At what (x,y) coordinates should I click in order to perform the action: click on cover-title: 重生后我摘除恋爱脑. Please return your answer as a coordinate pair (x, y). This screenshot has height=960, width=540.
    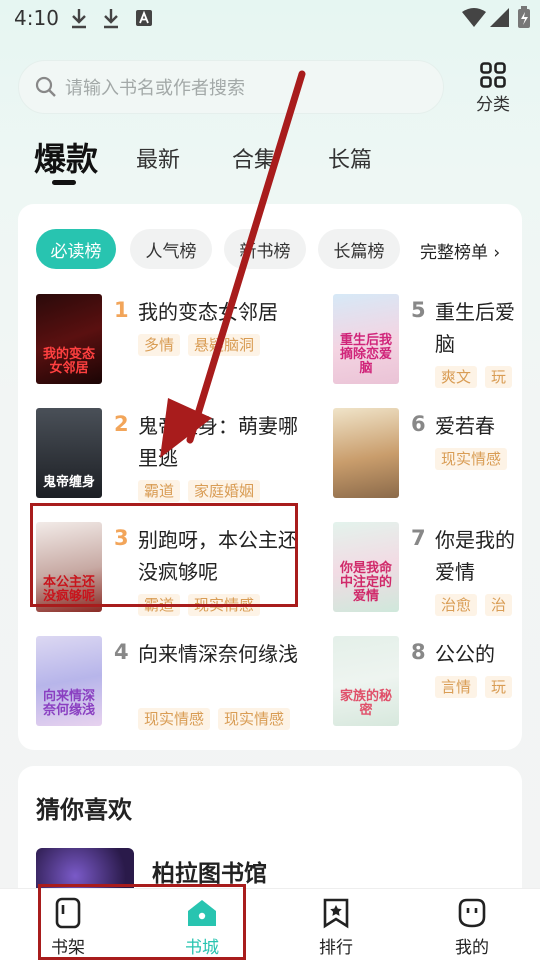
    Looking at the image, I should click on (365, 354).